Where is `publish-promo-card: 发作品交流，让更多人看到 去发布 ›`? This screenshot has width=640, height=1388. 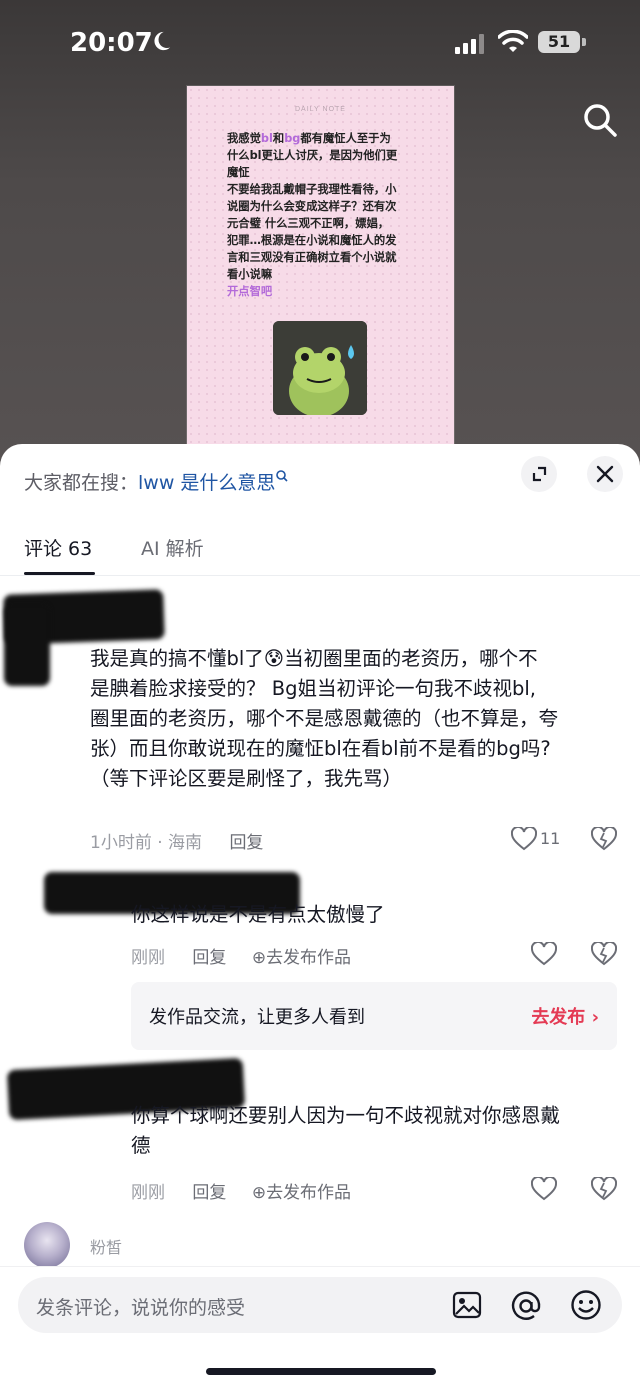
publish-promo-card: 发作品交流，让更多人看到 去发布 › is located at coordinates (374, 1016).